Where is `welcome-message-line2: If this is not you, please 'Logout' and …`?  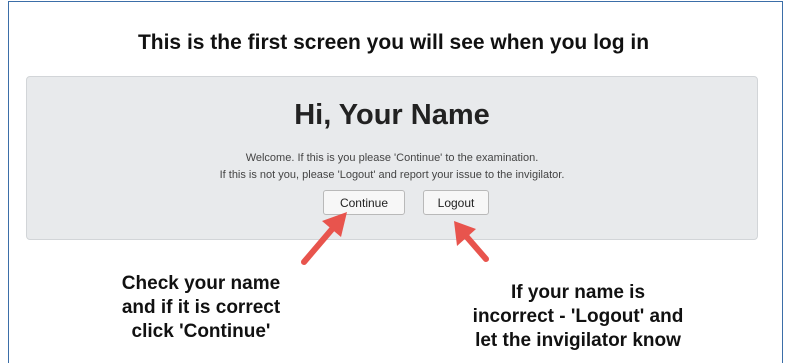 welcome-message-line2: If this is not you, please 'Logout' and … is located at coordinates (392, 175).